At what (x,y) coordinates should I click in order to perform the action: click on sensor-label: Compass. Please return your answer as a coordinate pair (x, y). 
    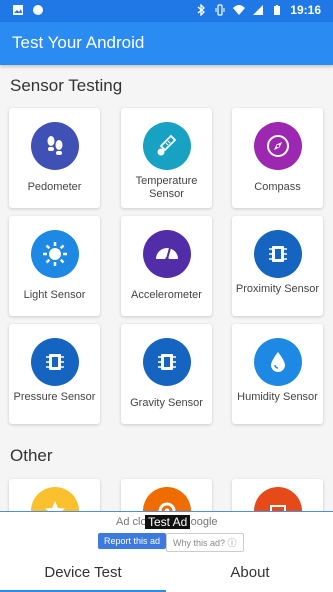
    Looking at the image, I should click on (277, 187).